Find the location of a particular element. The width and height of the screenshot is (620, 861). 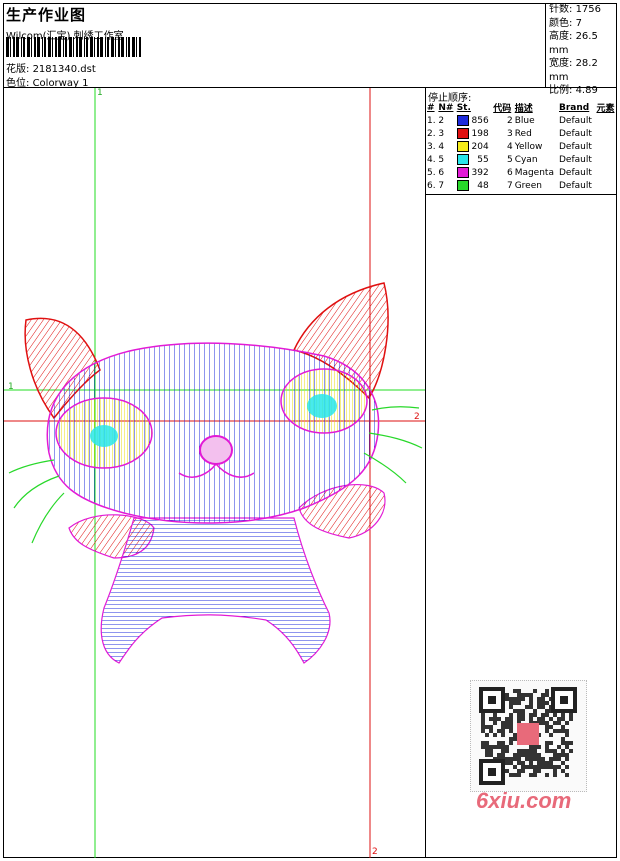

color-description: Magenta is located at coordinates (534, 172).